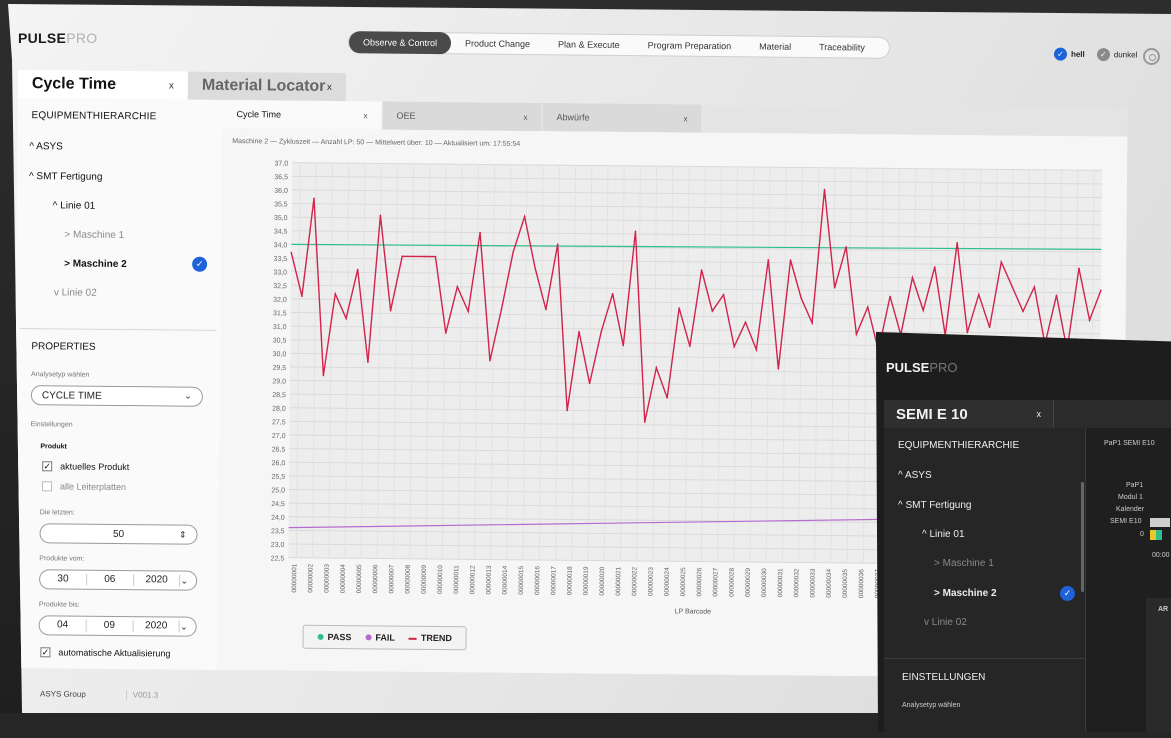 The width and height of the screenshot is (1171, 738). I want to click on tree-item-asys: ^ ASYS, so click(46, 146).